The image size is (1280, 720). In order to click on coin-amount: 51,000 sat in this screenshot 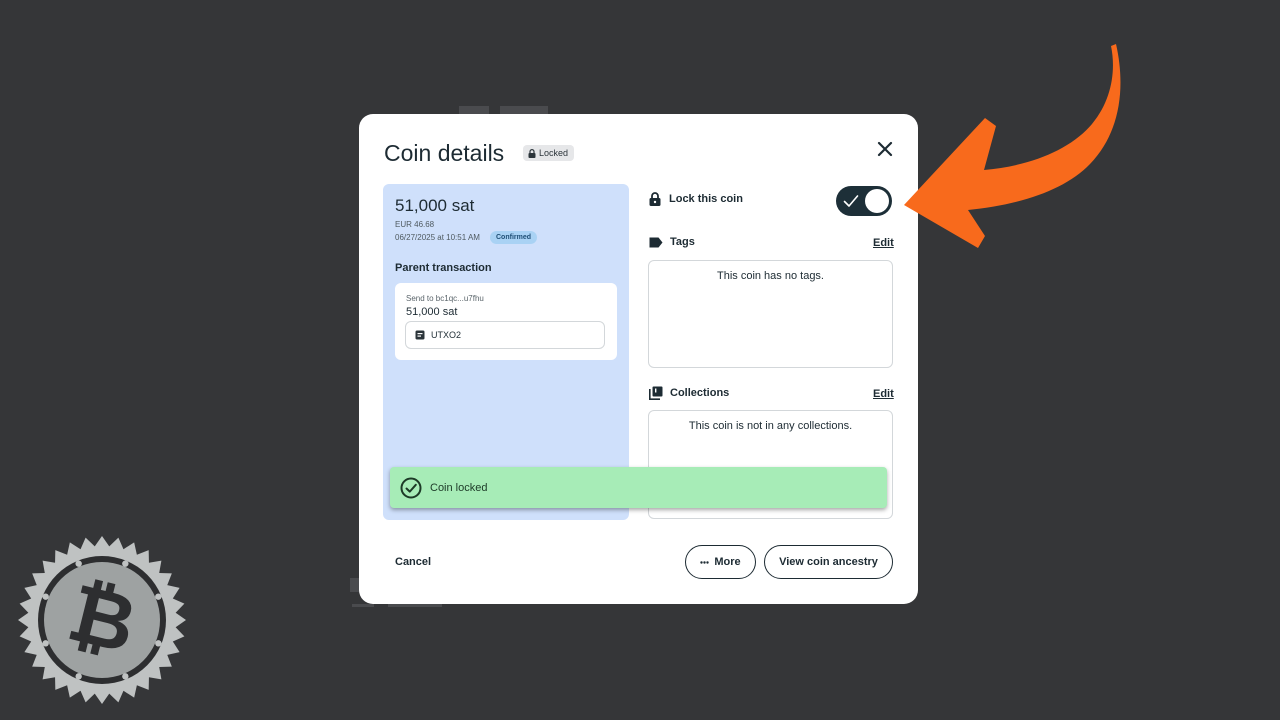, I will do `click(435, 205)`.